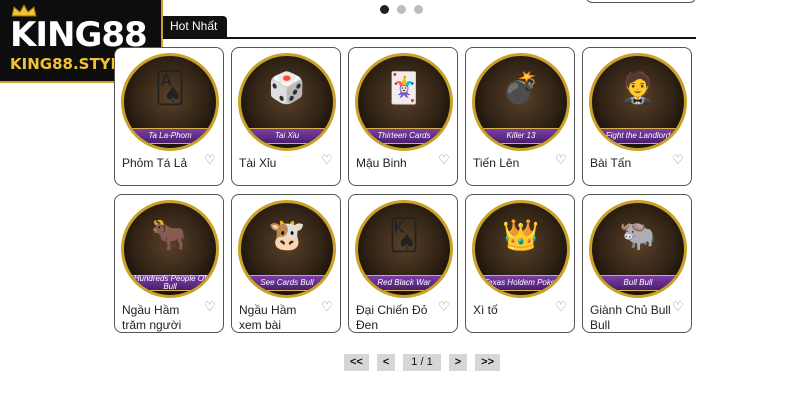 The height and width of the screenshot is (400, 800). I want to click on game-banner: Hundreds People Of Bull, so click(170, 283).